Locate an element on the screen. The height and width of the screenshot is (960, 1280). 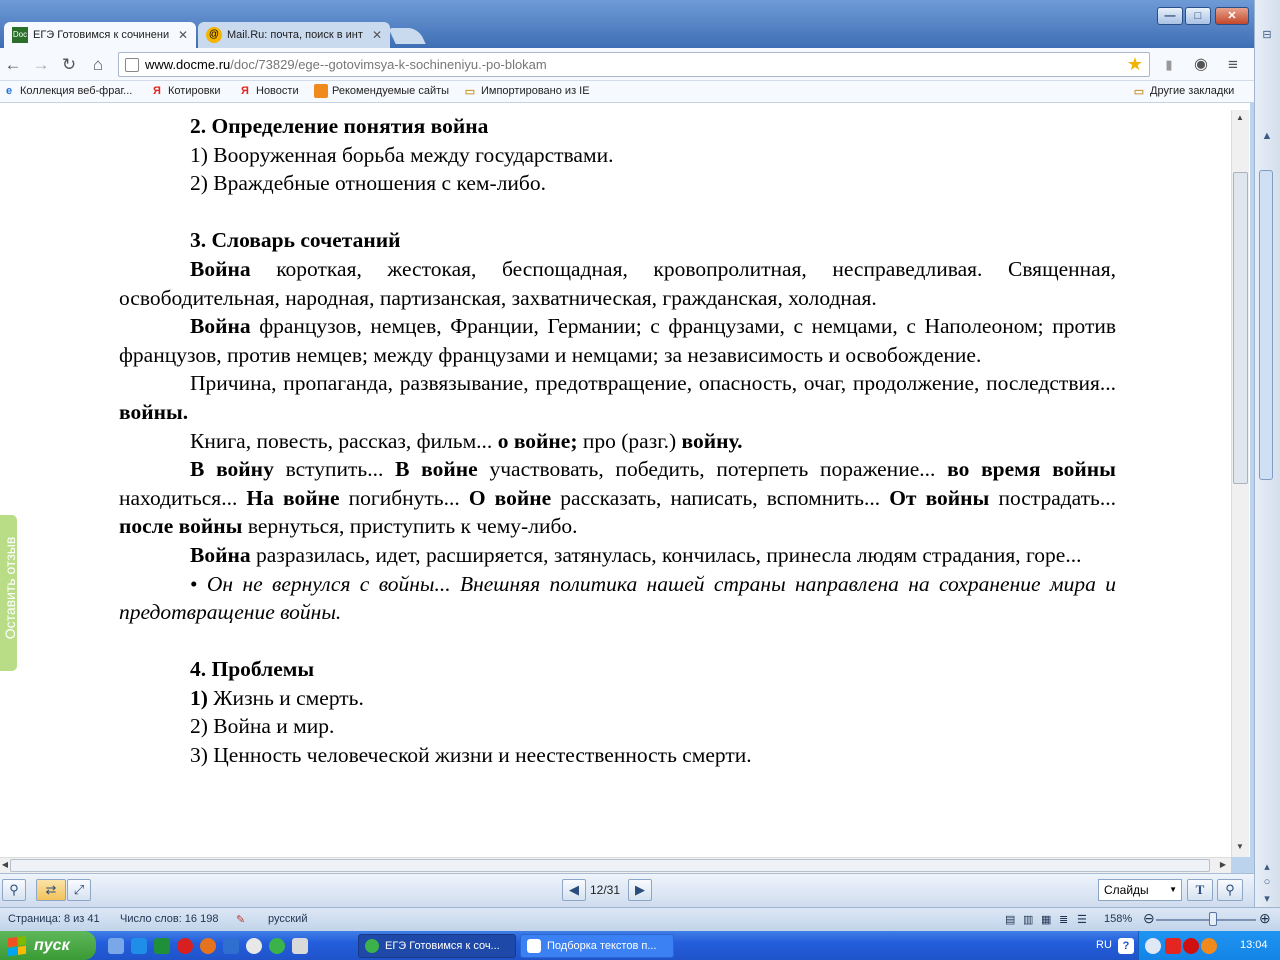
settings-quicklaunch-icon is located at coordinates (116, 946).